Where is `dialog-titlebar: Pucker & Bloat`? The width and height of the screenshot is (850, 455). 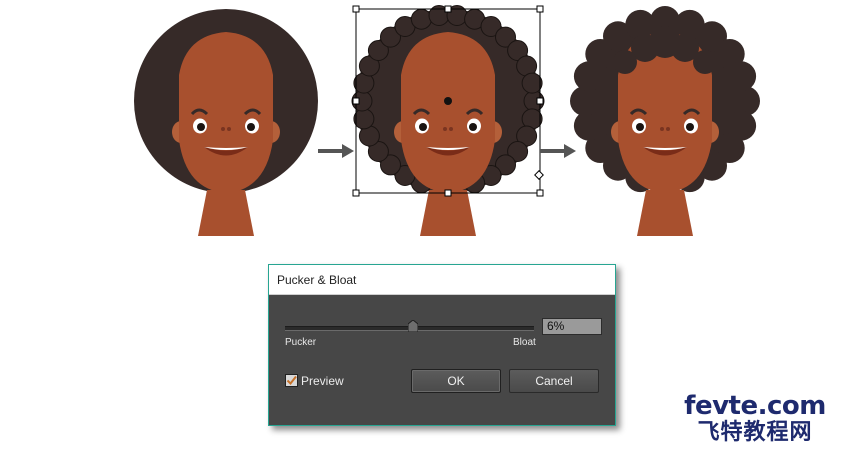 dialog-titlebar: Pucker & Bloat is located at coordinates (442, 280).